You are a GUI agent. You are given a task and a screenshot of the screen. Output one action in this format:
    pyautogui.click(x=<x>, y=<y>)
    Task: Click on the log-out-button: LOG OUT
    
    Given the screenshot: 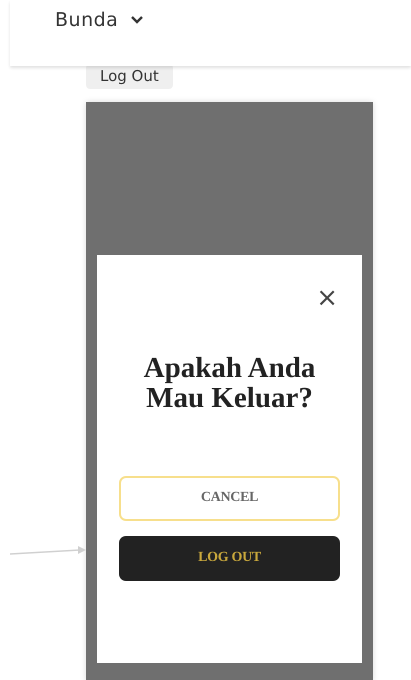 What is the action you would take?
    pyautogui.click(x=229, y=558)
    